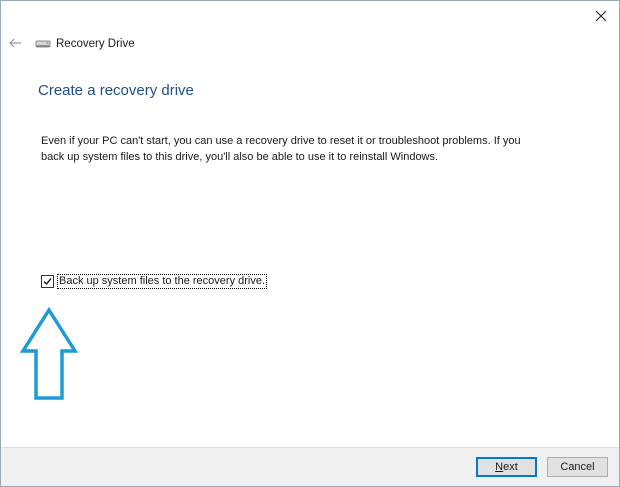  I want to click on window-title: Recovery Drive, so click(95, 44).